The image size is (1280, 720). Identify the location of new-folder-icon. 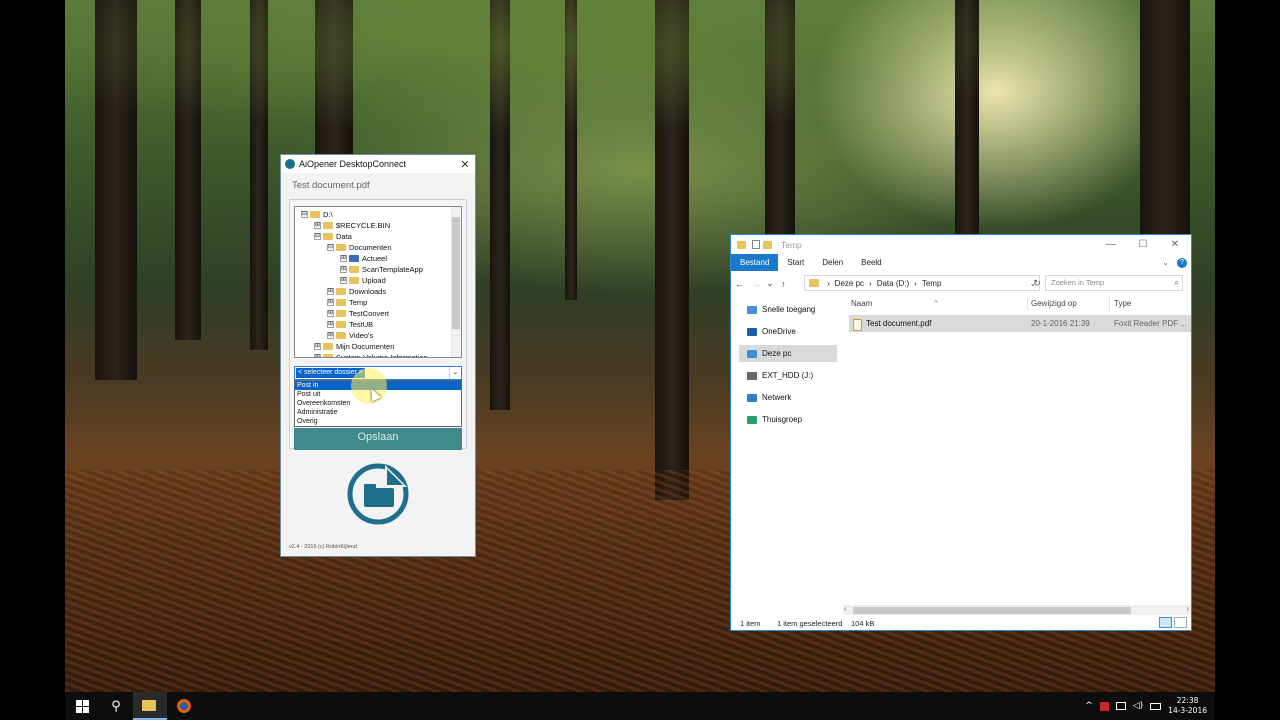
(767, 244).